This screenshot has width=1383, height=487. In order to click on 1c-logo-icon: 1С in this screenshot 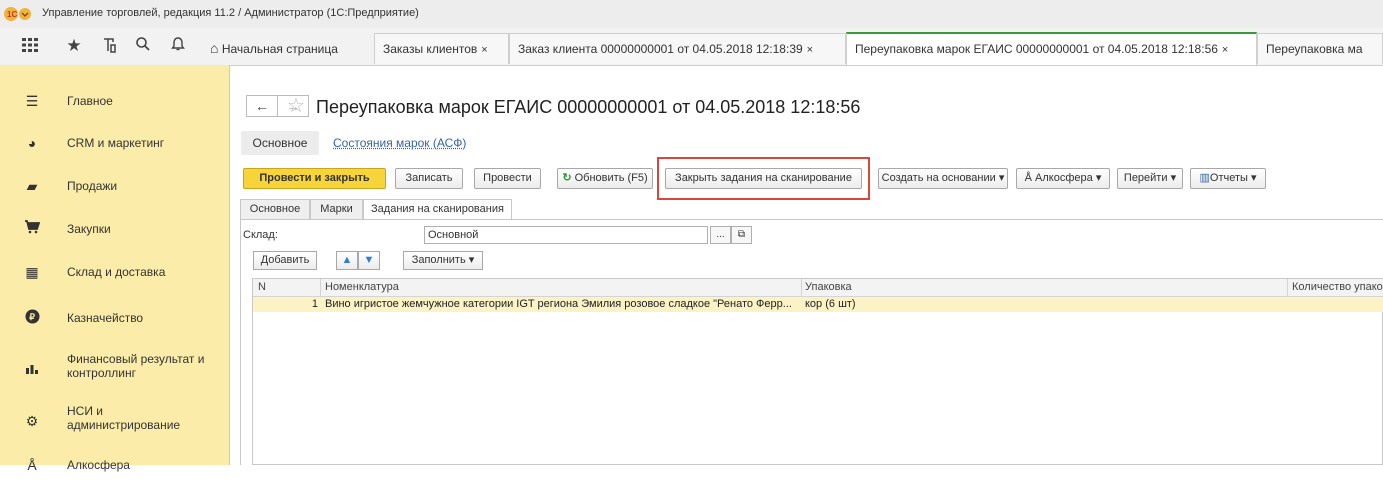, I will do `click(18, 14)`.